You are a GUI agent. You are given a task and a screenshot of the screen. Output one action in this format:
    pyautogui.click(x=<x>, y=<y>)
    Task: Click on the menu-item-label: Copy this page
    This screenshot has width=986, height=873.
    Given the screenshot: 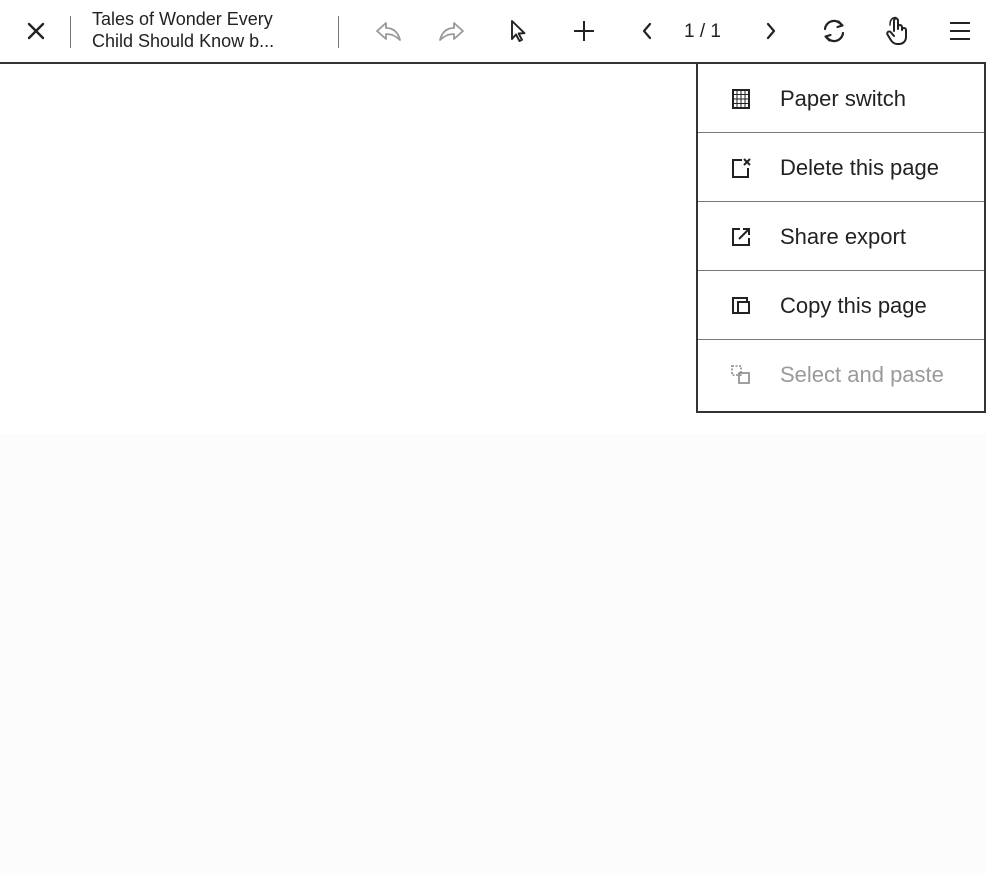 What is the action you would take?
    pyautogui.click(x=853, y=305)
    